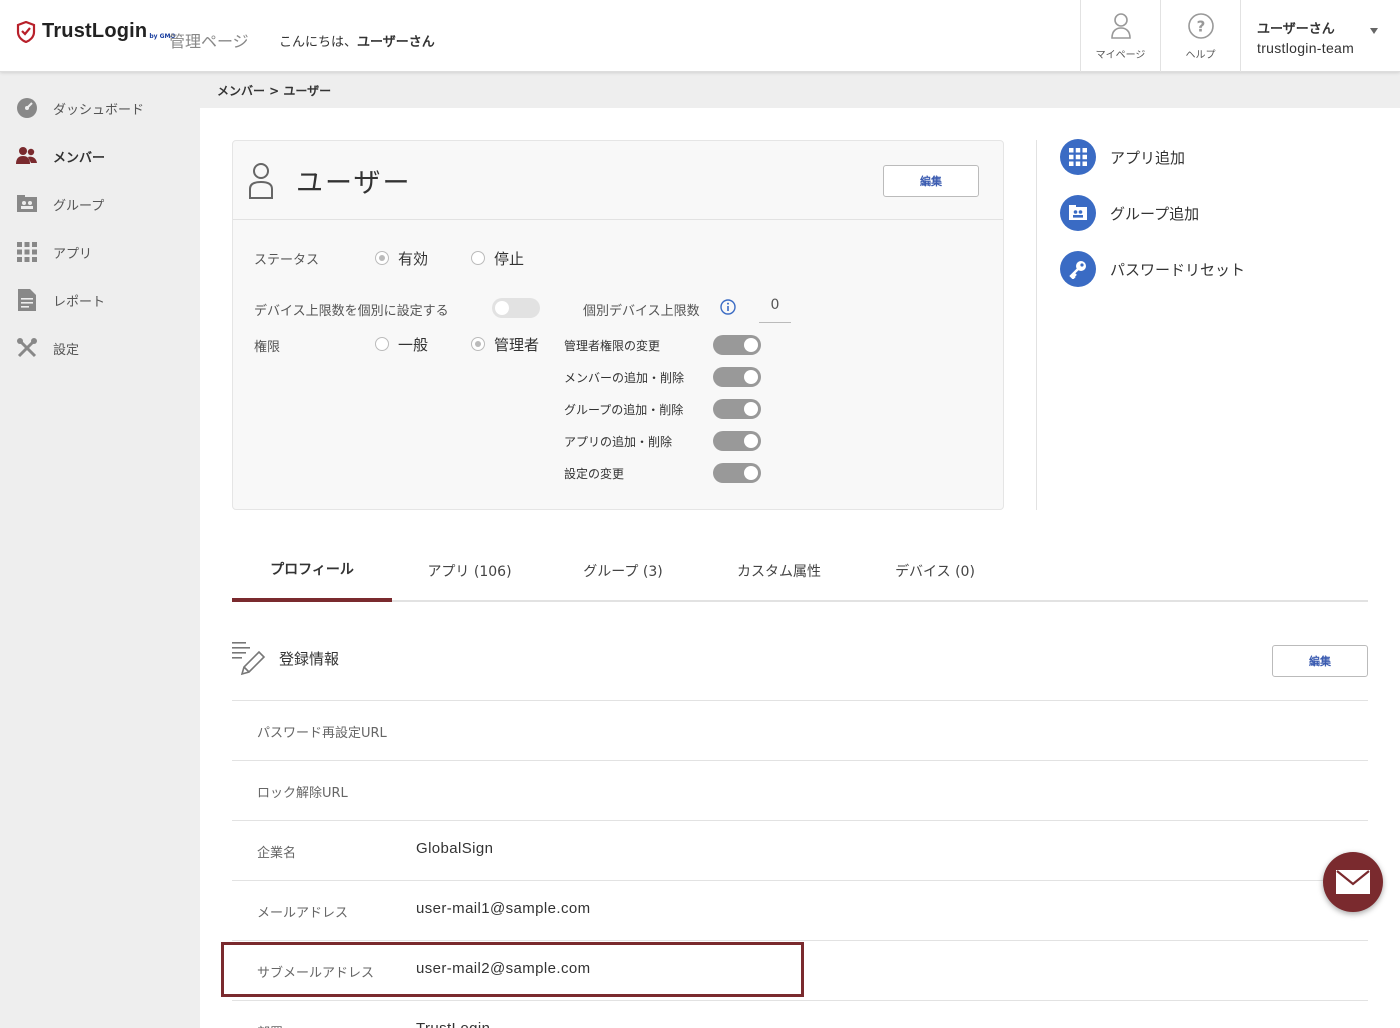 This screenshot has width=1400, height=1028. Describe the element at coordinates (517, 345) in the screenshot. I see `role-admin-label: 管理者` at that location.